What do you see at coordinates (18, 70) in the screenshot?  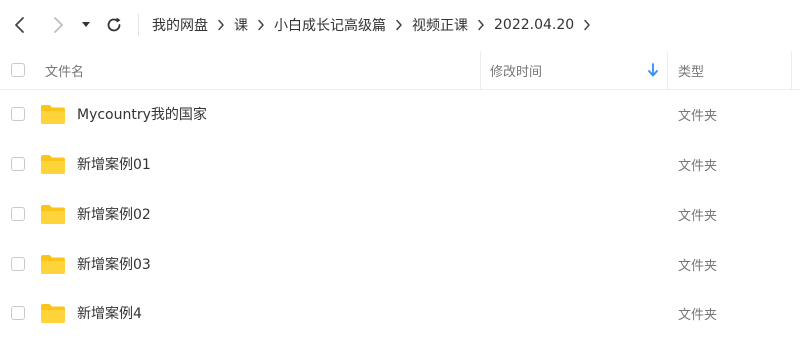 I see `select-all-checkbox` at bounding box center [18, 70].